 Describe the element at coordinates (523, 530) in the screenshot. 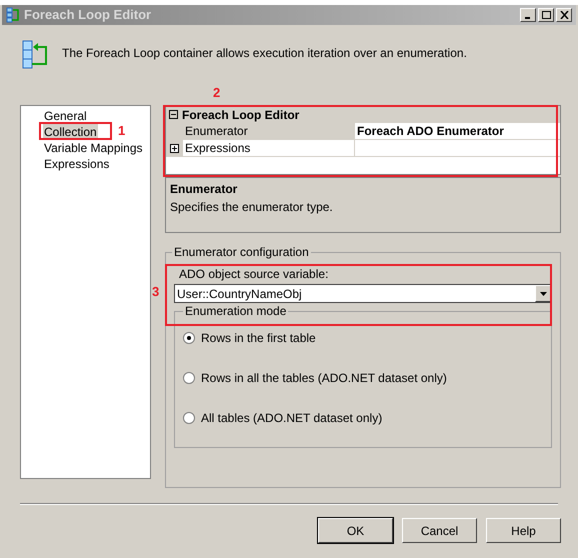

I see `dialog-button: Help` at that location.